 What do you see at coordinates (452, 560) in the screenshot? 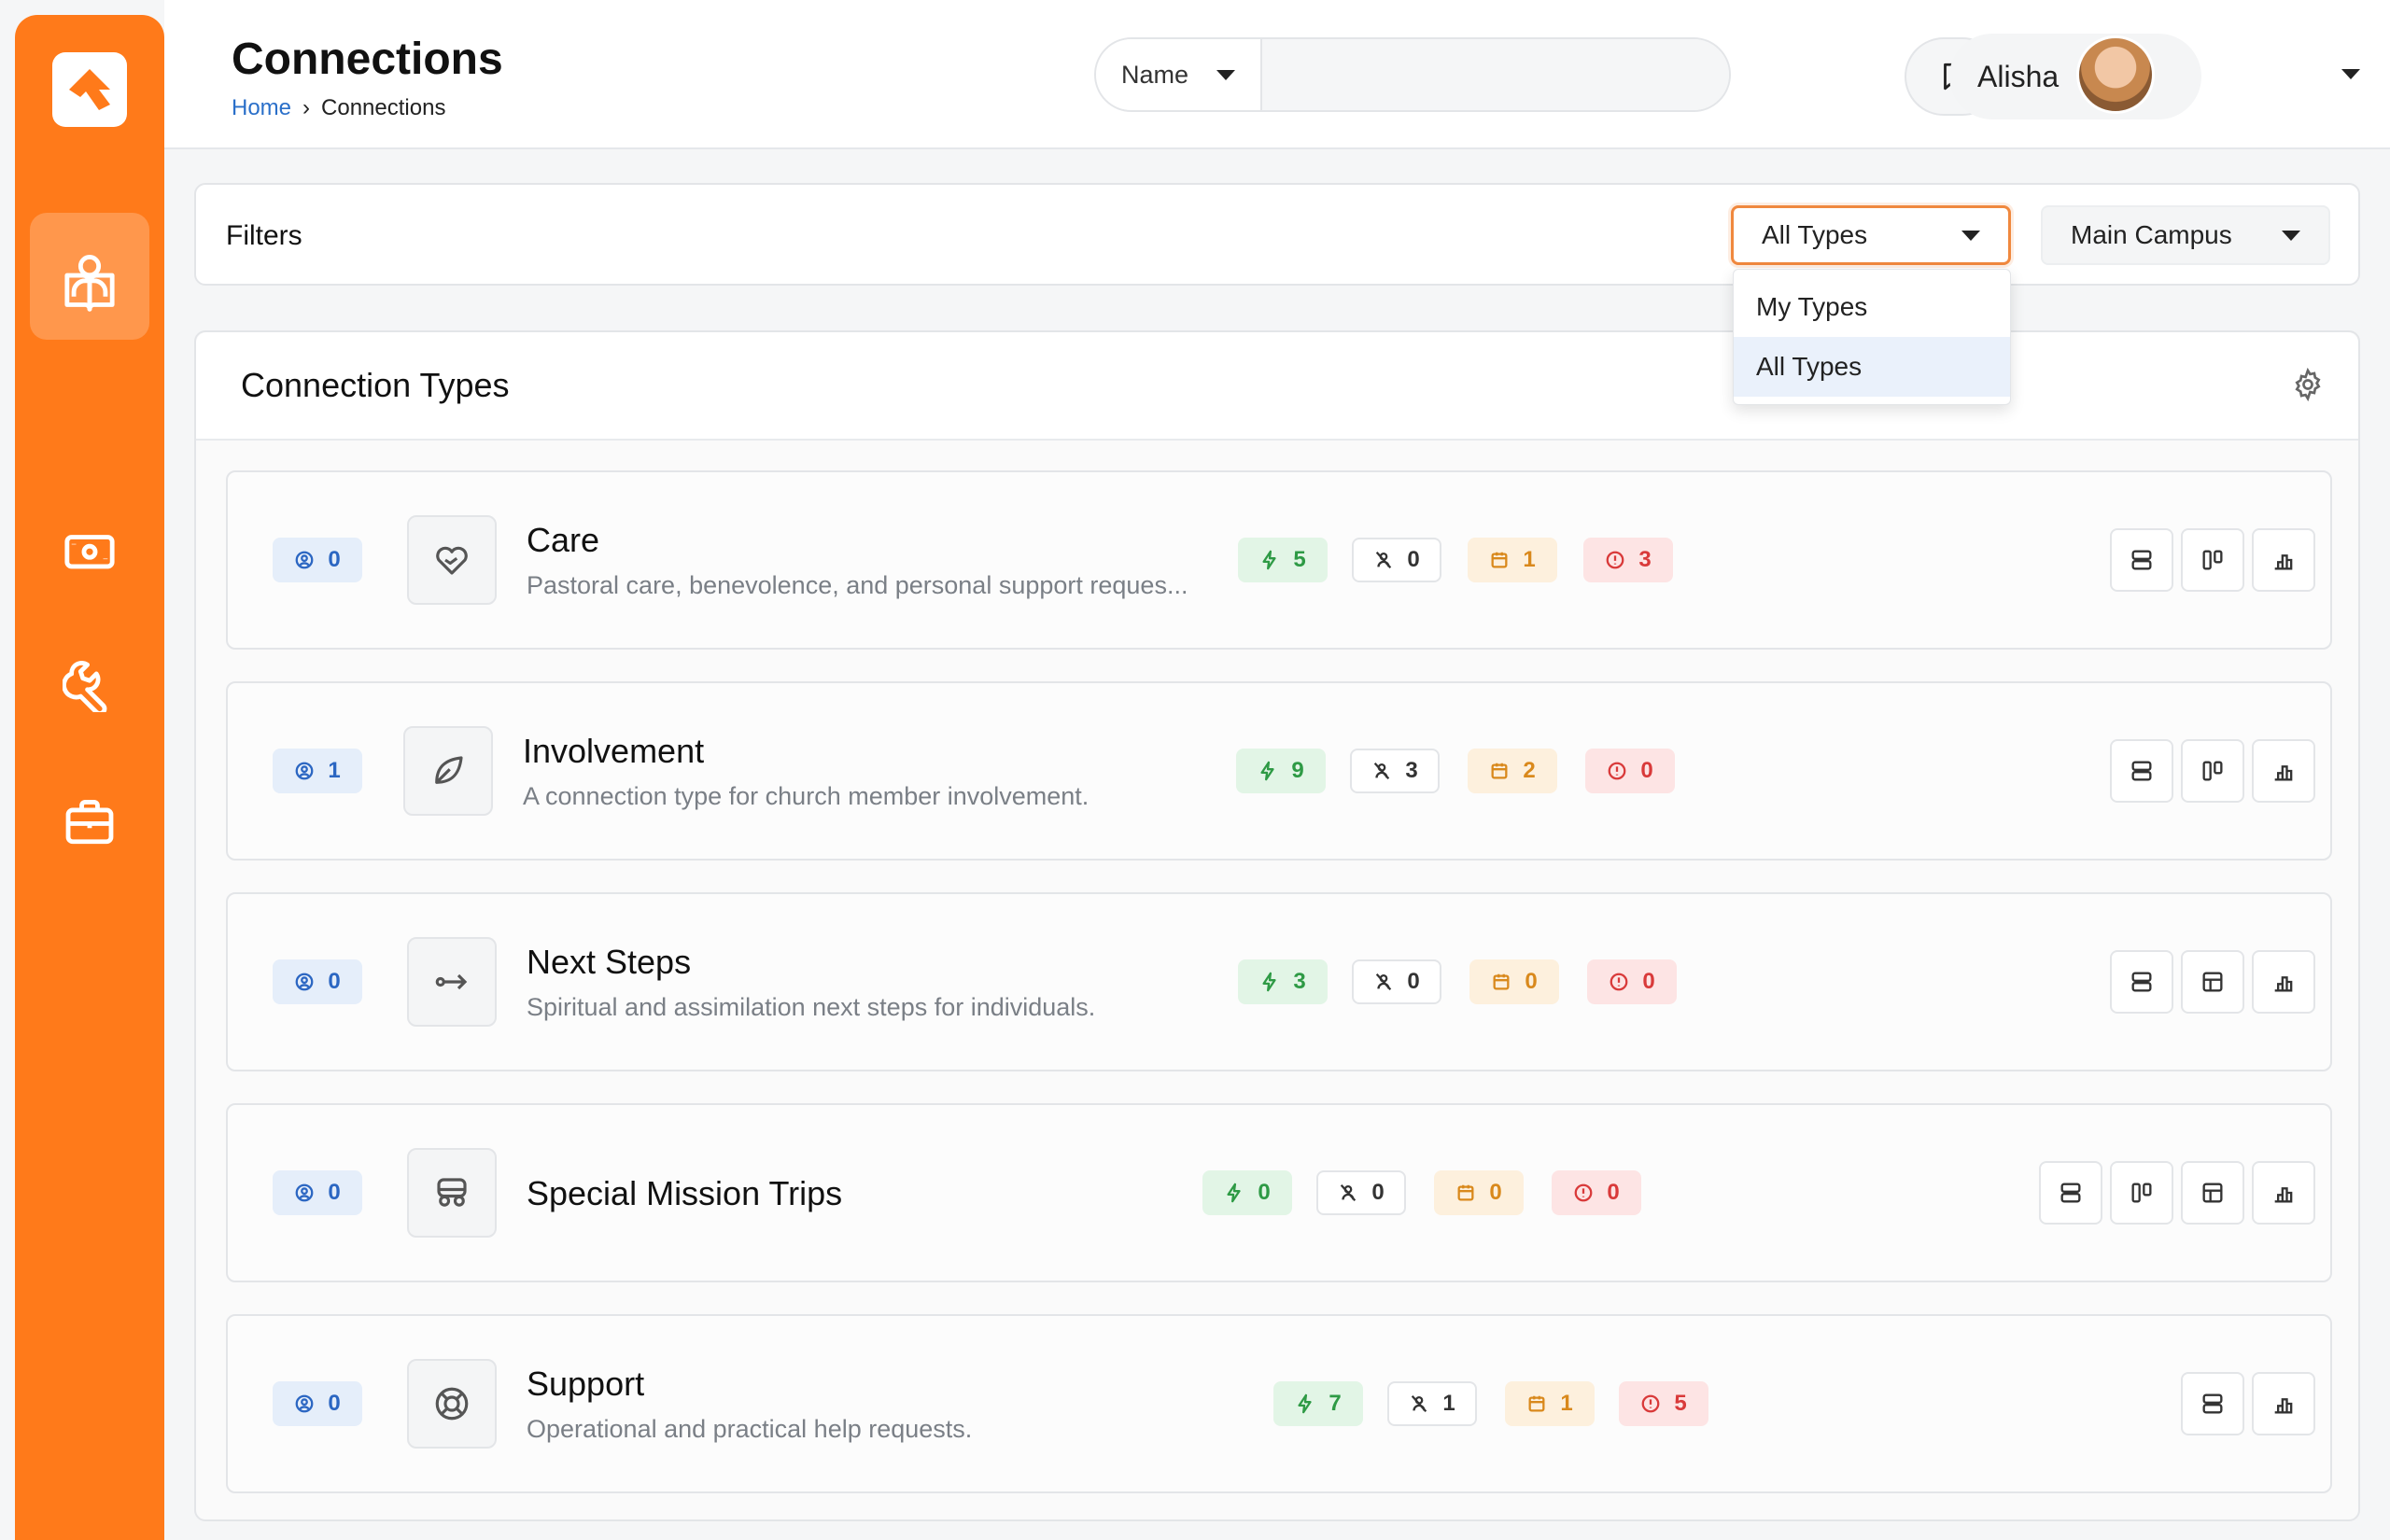
I see `hand-heart-icon` at bounding box center [452, 560].